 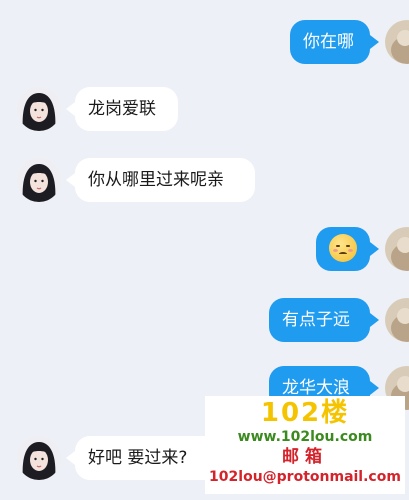 I want to click on watermark-mail-label: 邮箱, so click(x=305, y=457).